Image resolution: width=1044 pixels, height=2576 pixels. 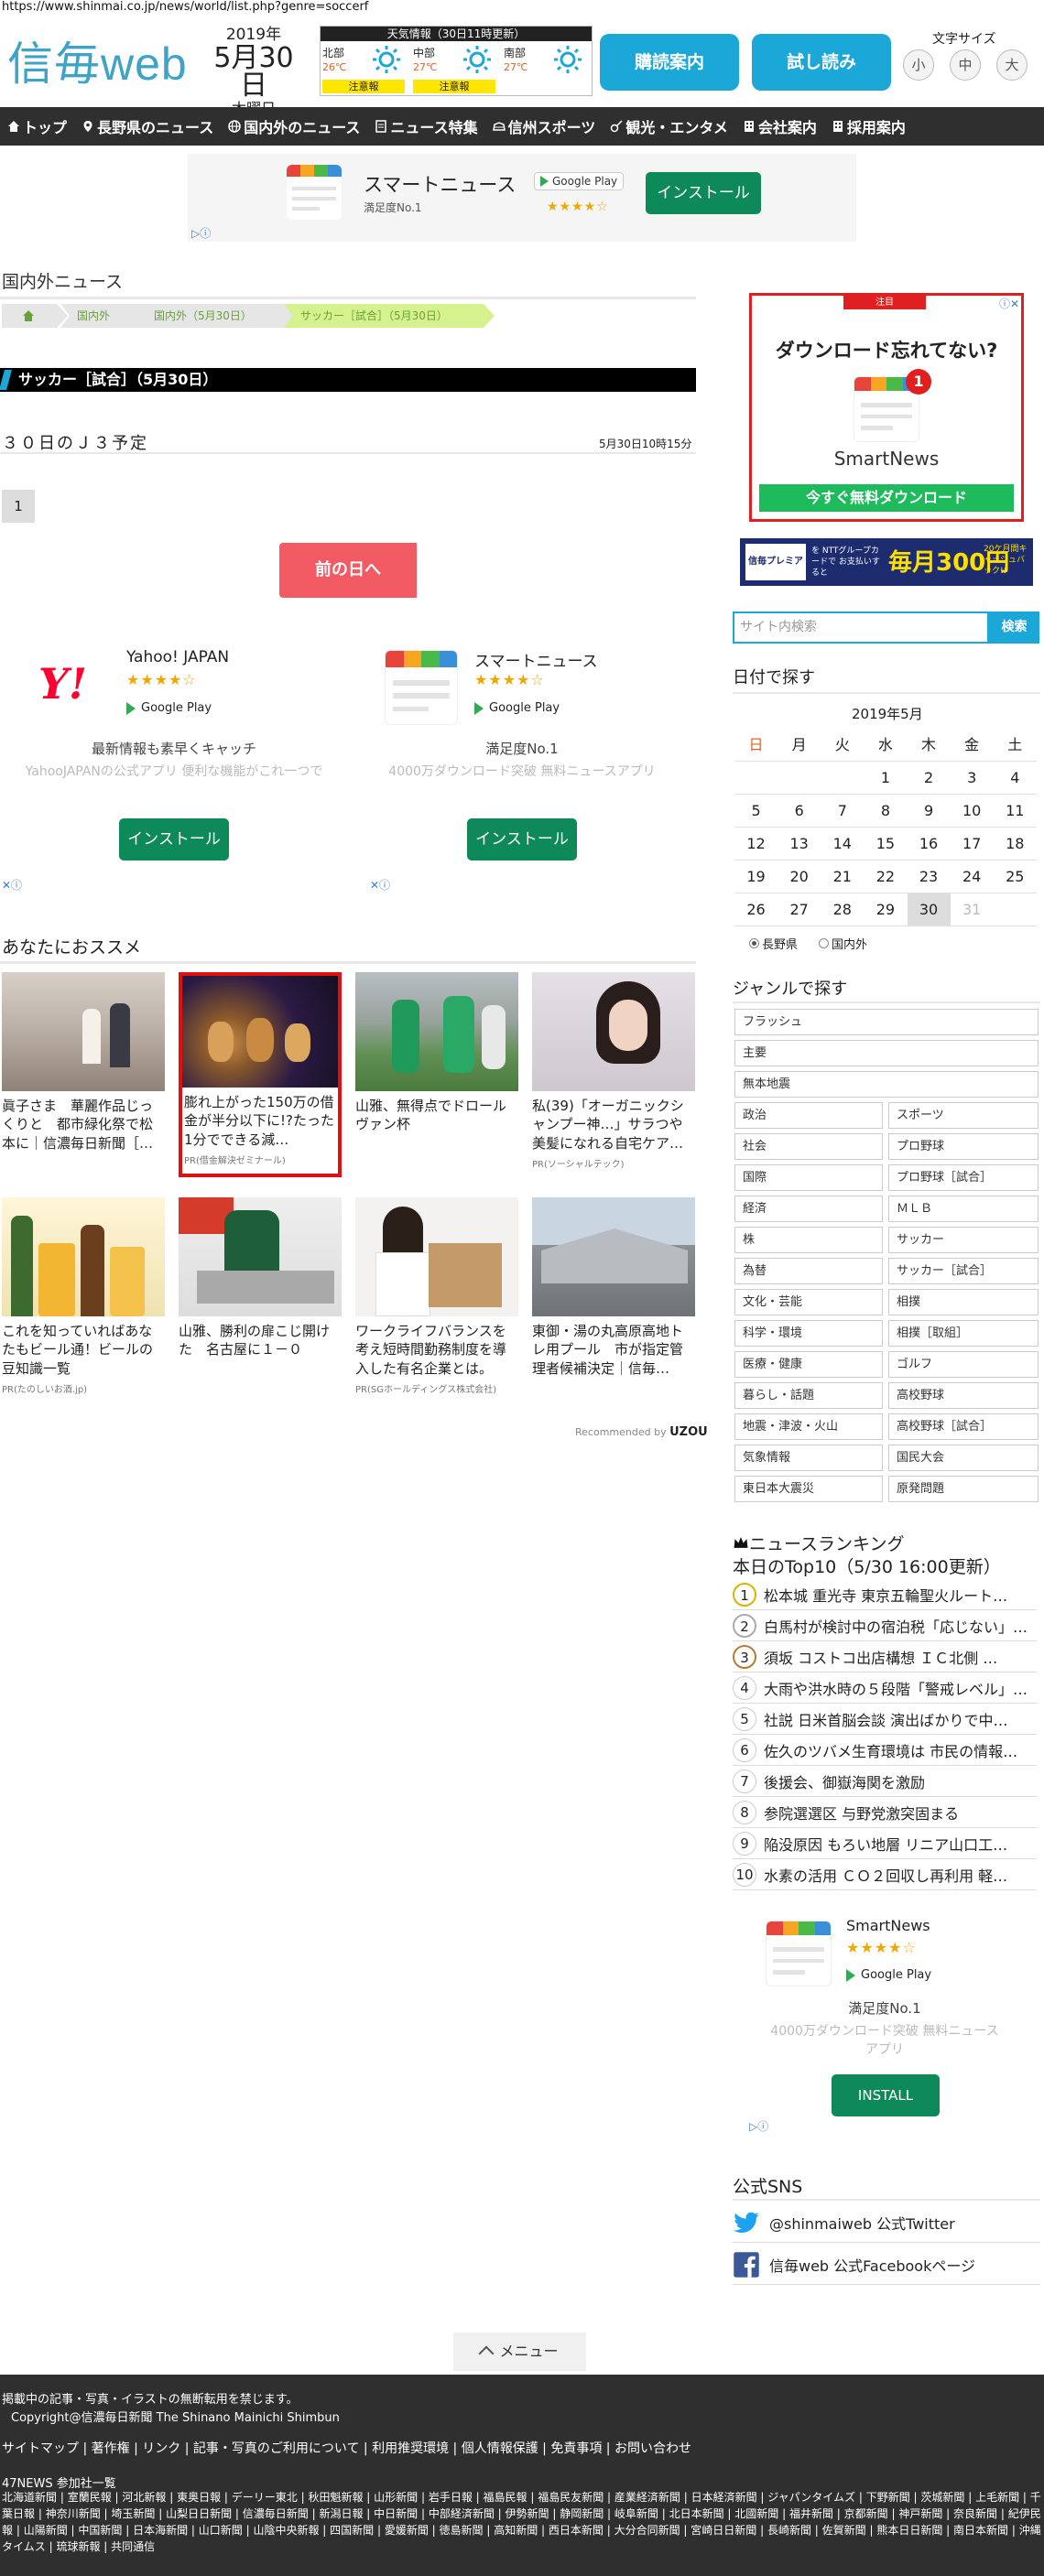 What do you see at coordinates (35, 316) in the screenshot?
I see `breadcrumb-home` at bounding box center [35, 316].